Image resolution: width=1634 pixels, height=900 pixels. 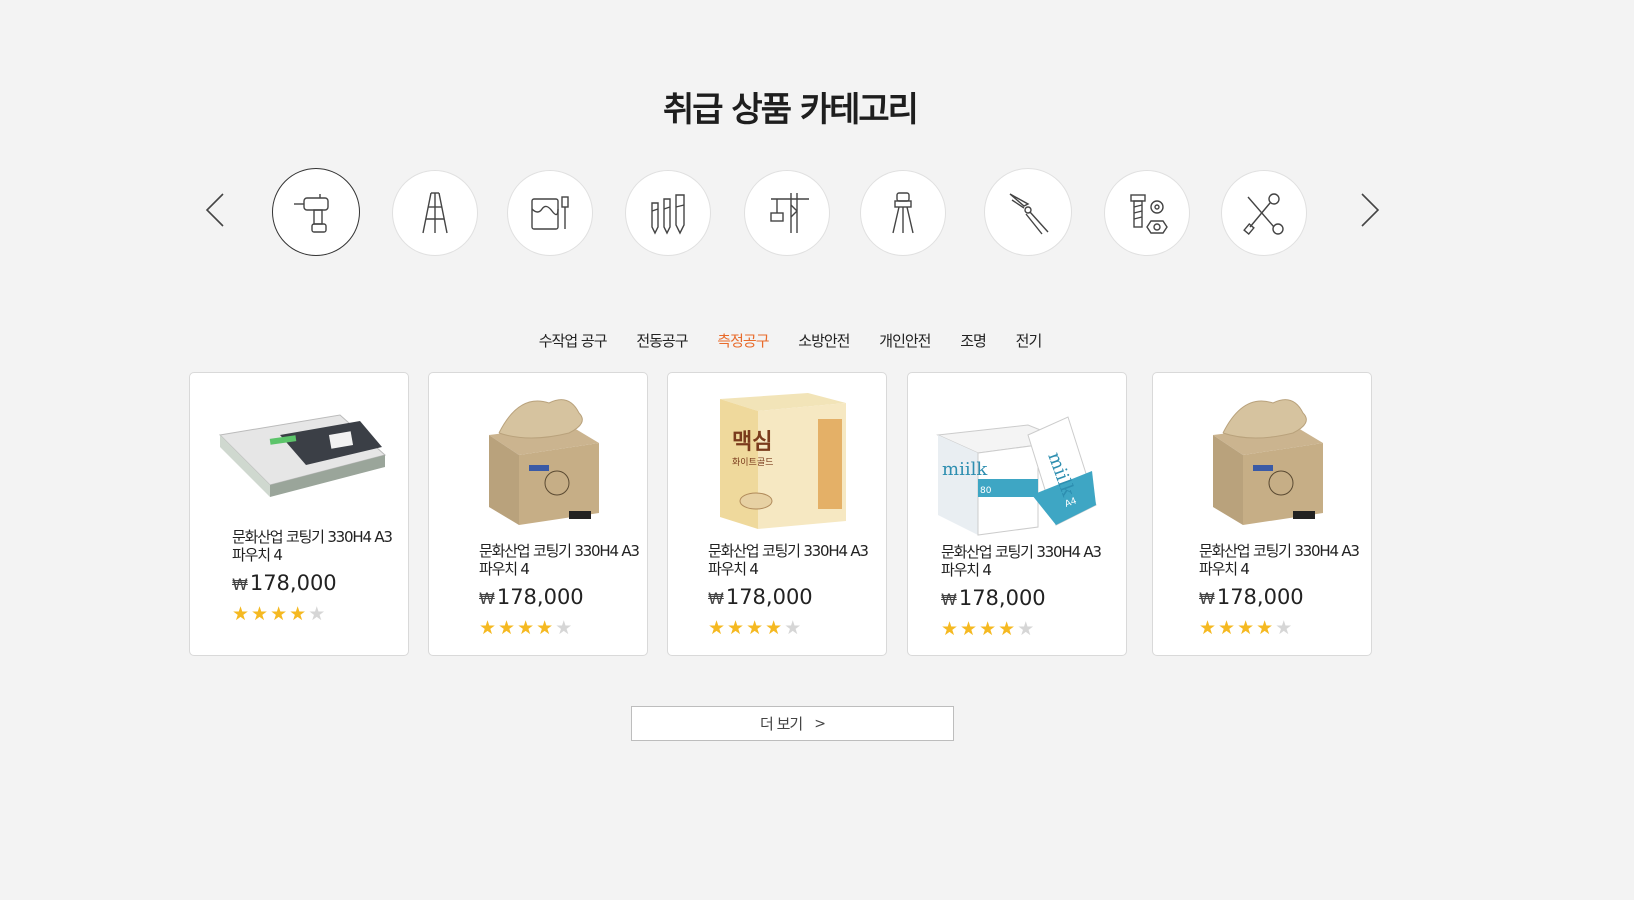 I want to click on category-tabs: 수작업 공구 전동공구 측정공구 소방안전 개인안전 조명 전기, so click(x=790, y=340).